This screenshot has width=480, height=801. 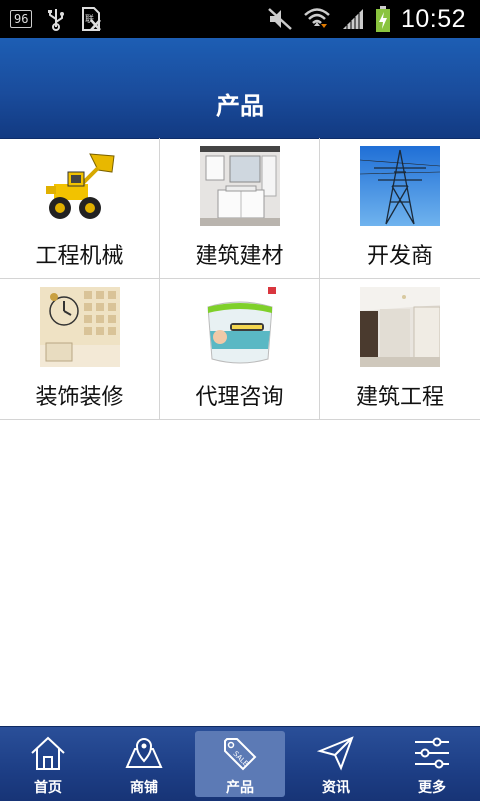 I want to click on nav-home: 首页, so click(x=48, y=764).